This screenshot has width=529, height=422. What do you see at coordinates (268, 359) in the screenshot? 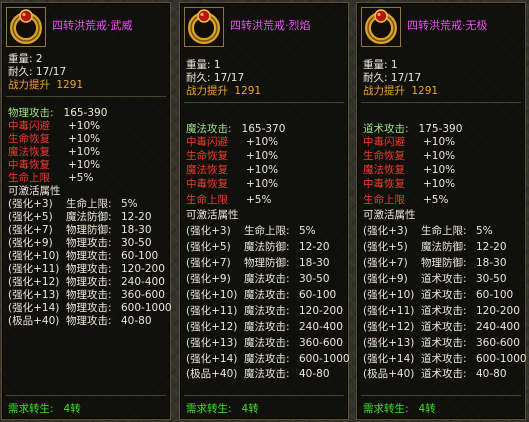
I see `enhance-row: (强化+14) 魔法攻击: 600-1000` at bounding box center [268, 359].